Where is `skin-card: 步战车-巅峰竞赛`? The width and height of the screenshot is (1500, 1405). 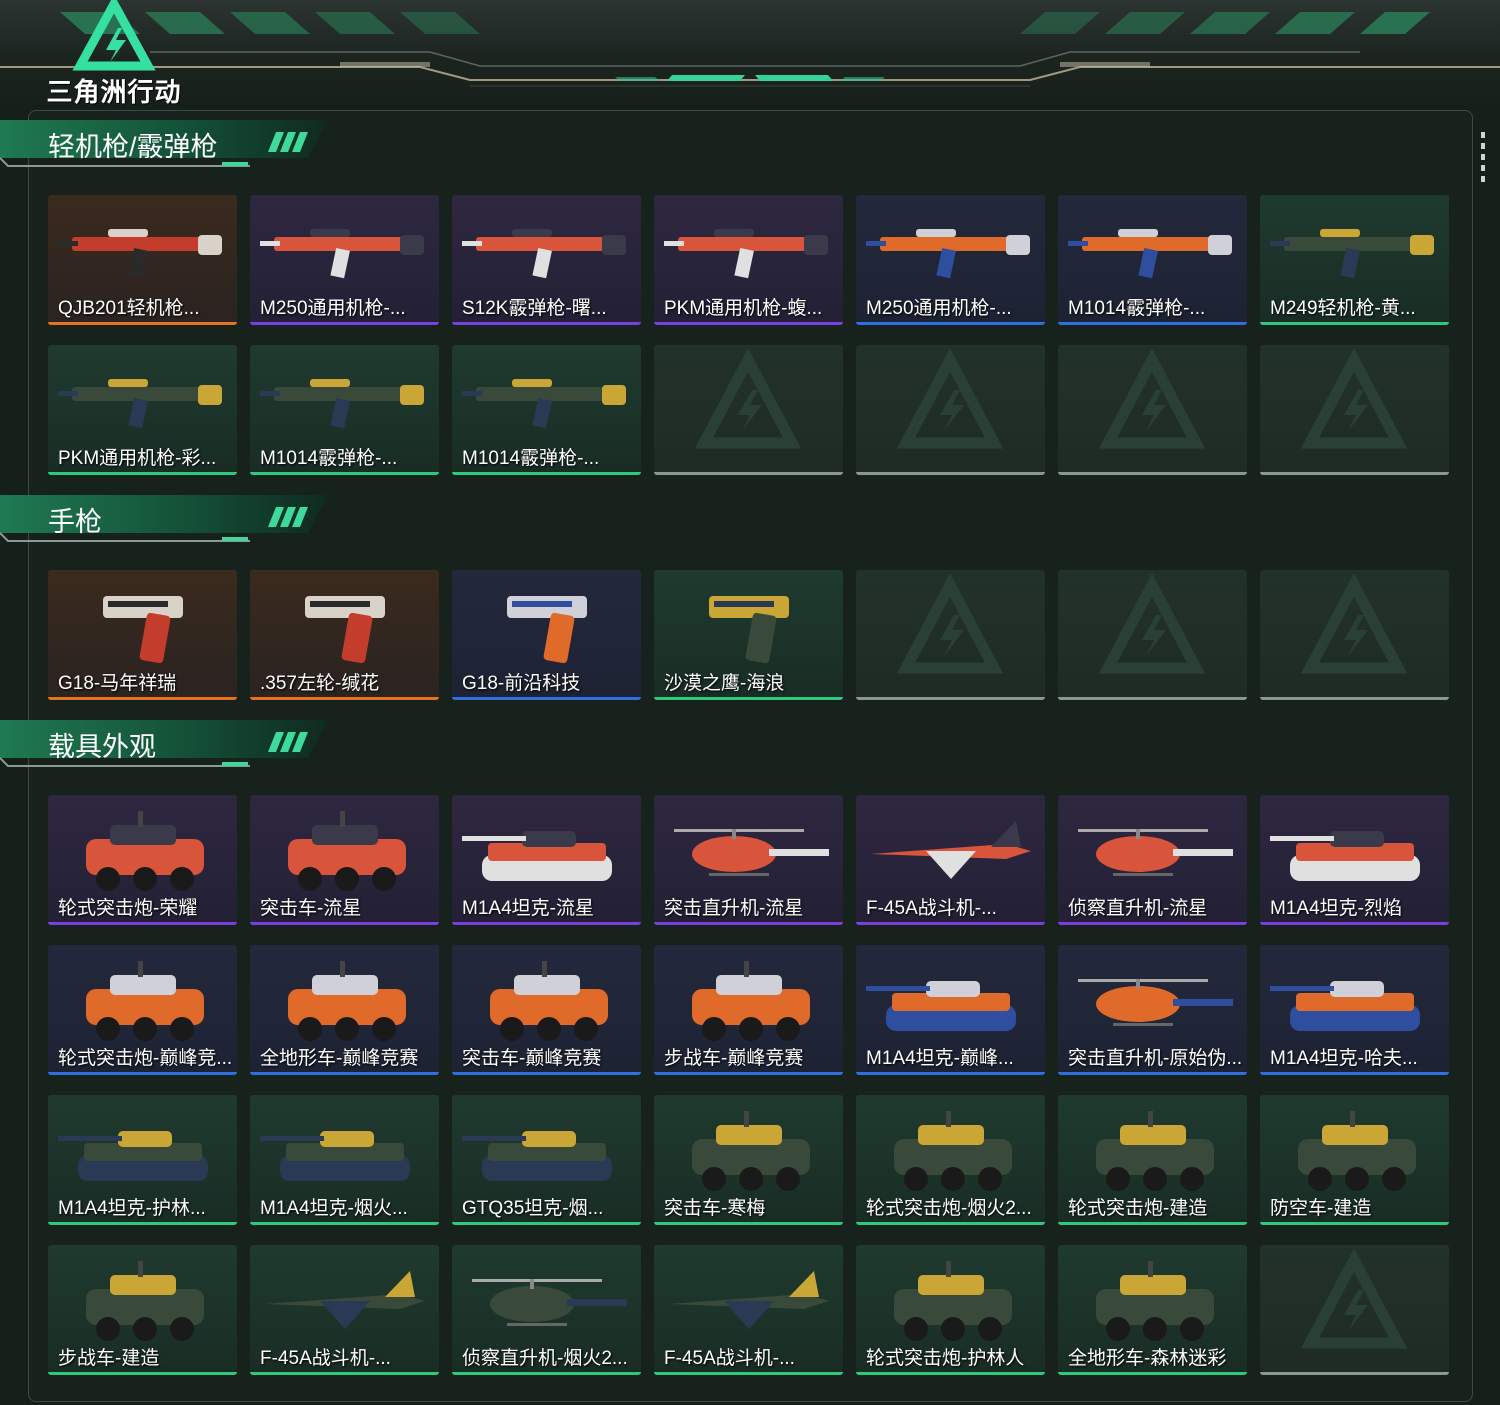
skin-card: 步战车-巅峰竞赛 is located at coordinates (748, 1010).